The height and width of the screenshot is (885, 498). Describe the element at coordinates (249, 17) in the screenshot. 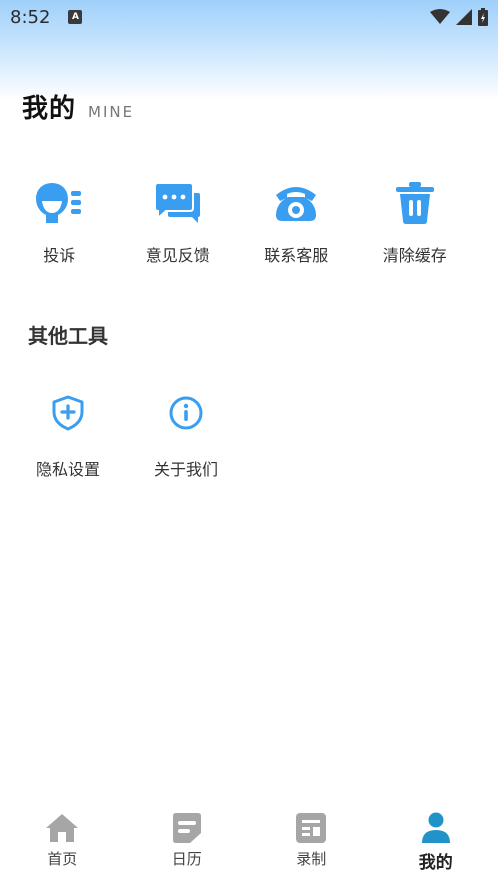

I see `status-bar: 8:52 A` at that location.